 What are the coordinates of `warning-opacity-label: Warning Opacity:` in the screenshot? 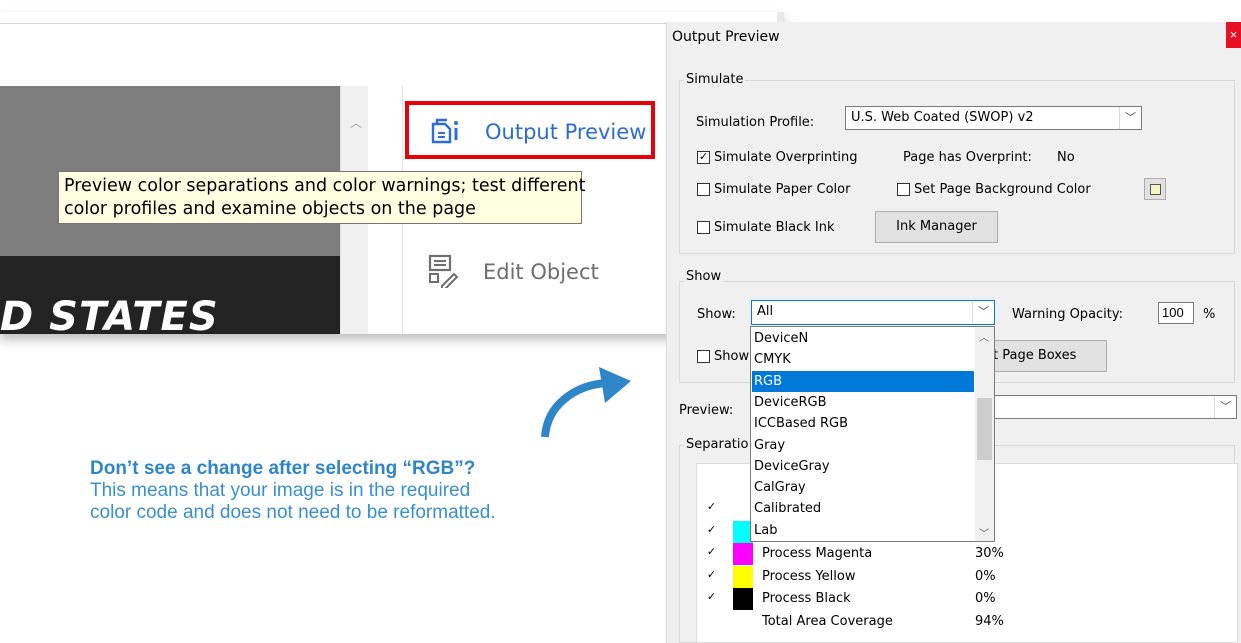 It's located at (1068, 314).